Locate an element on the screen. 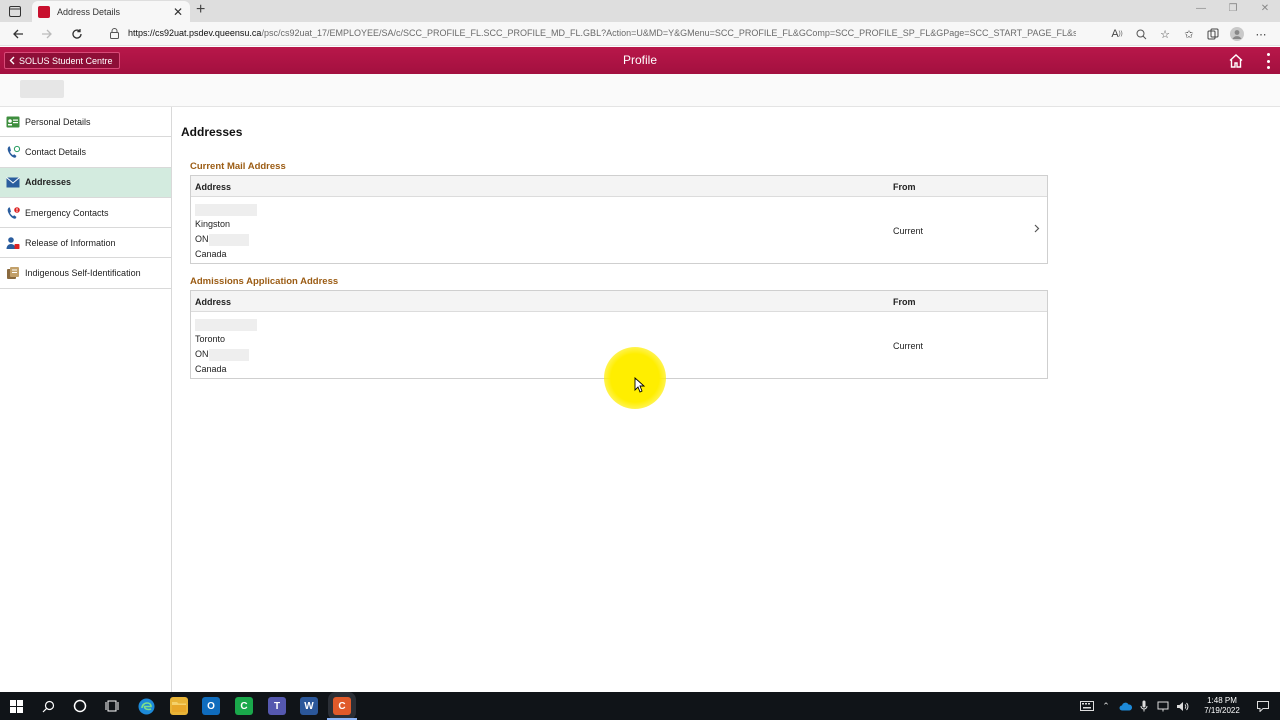  person-banner is located at coordinates (640, 90).